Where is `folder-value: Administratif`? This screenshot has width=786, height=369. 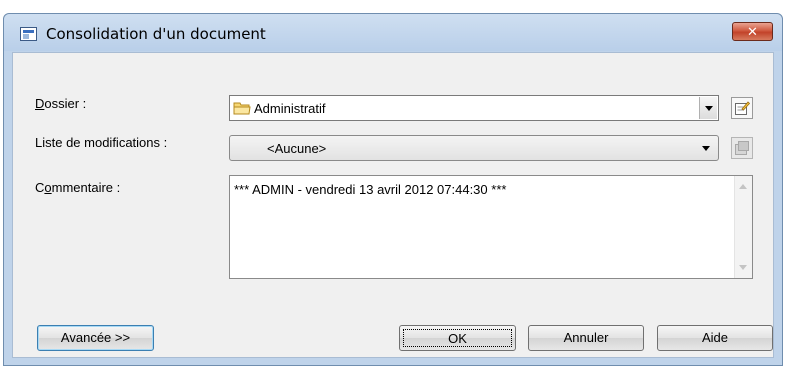
folder-value: Administratif is located at coordinates (290, 108).